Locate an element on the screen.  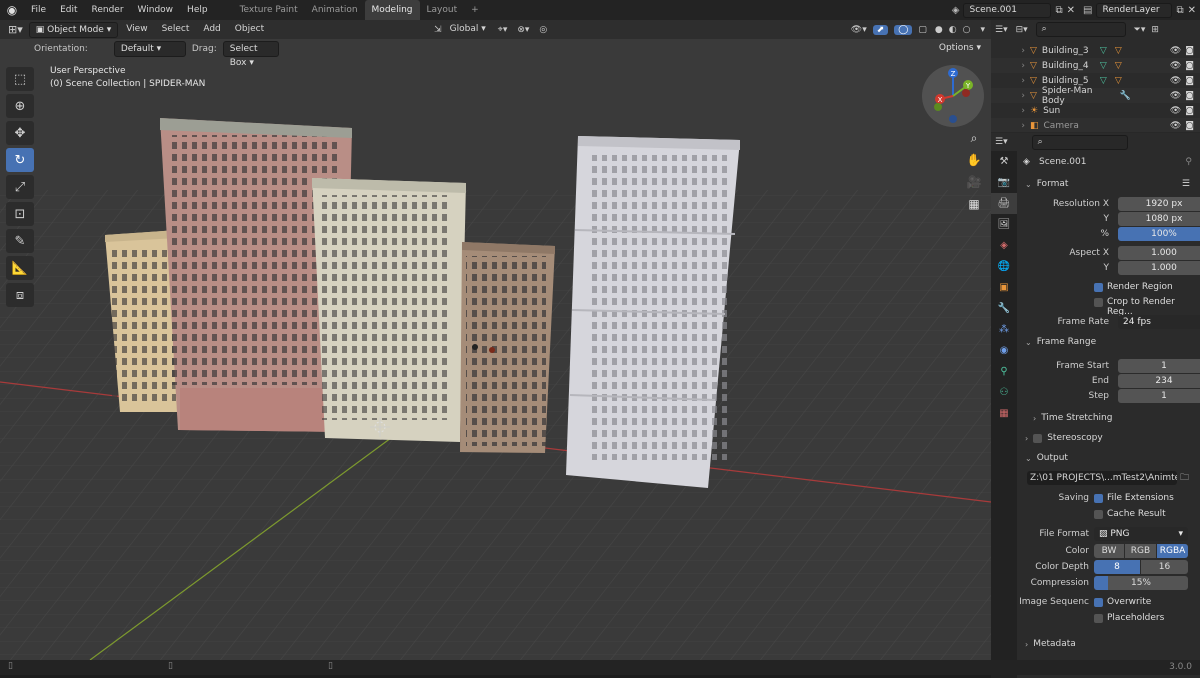
navigation-gizmo: Z Y X is located at coordinates (953, 96).